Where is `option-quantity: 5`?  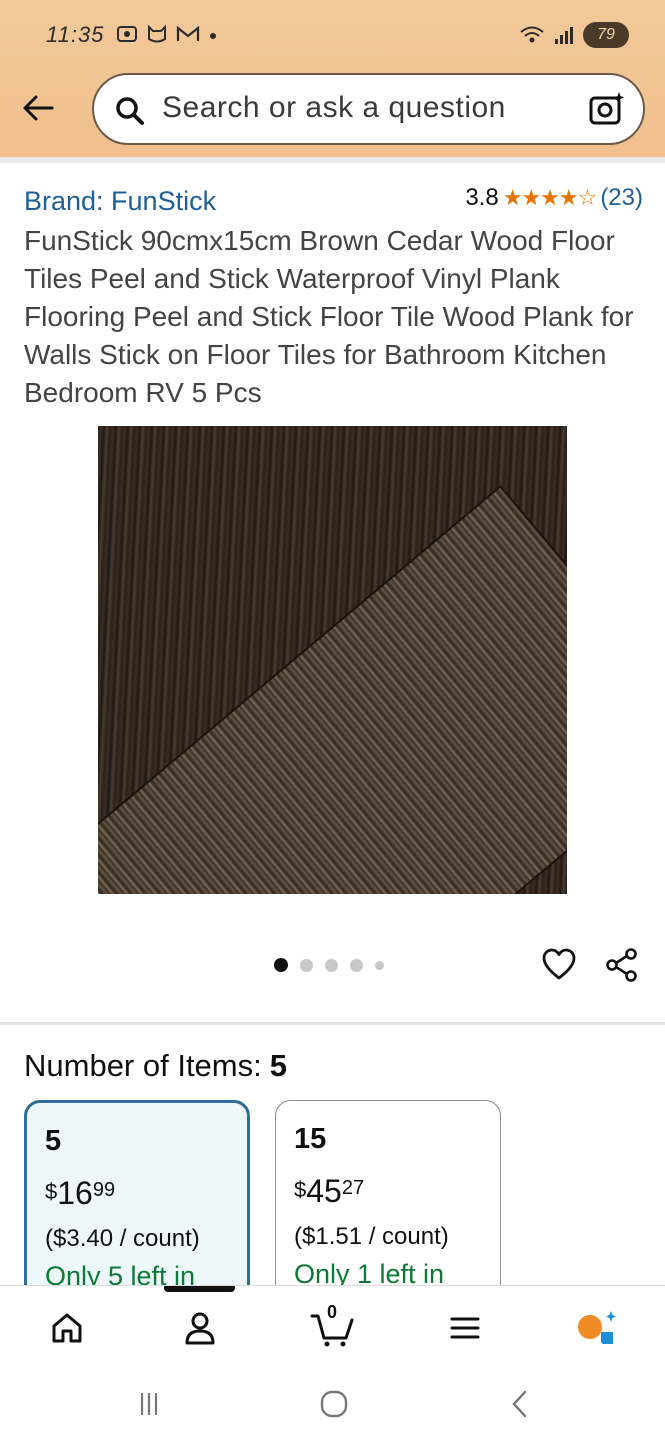
option-quantity: 5 is located at coordinates (53, 1141).